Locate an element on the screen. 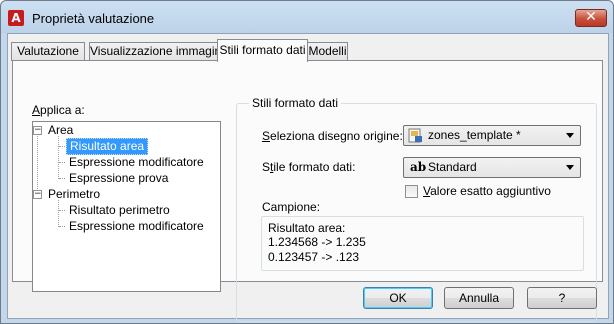 This screenshot has height=324, width=614. source-drawing-dropdown: zones_template * is located at coordinates (492, 135).